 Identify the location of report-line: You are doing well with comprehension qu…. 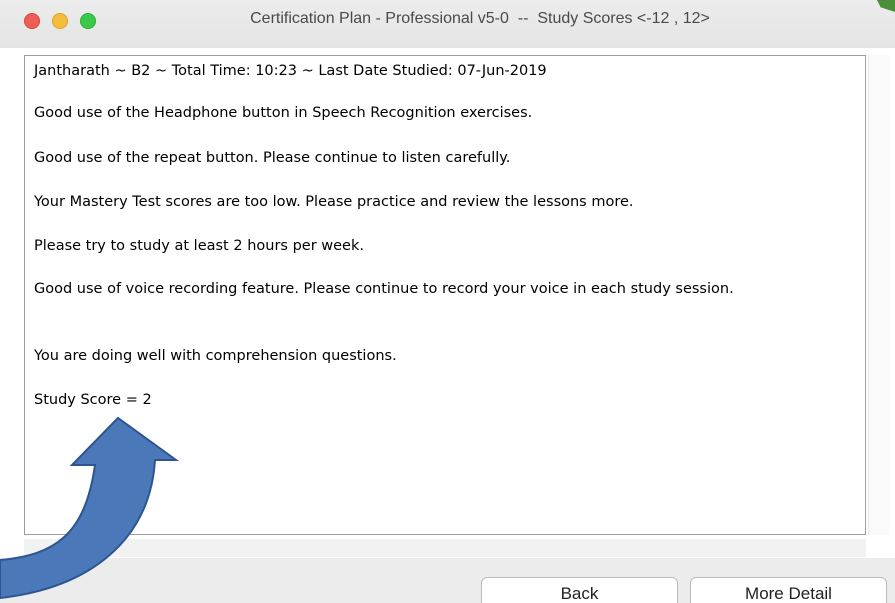
(215, 356).